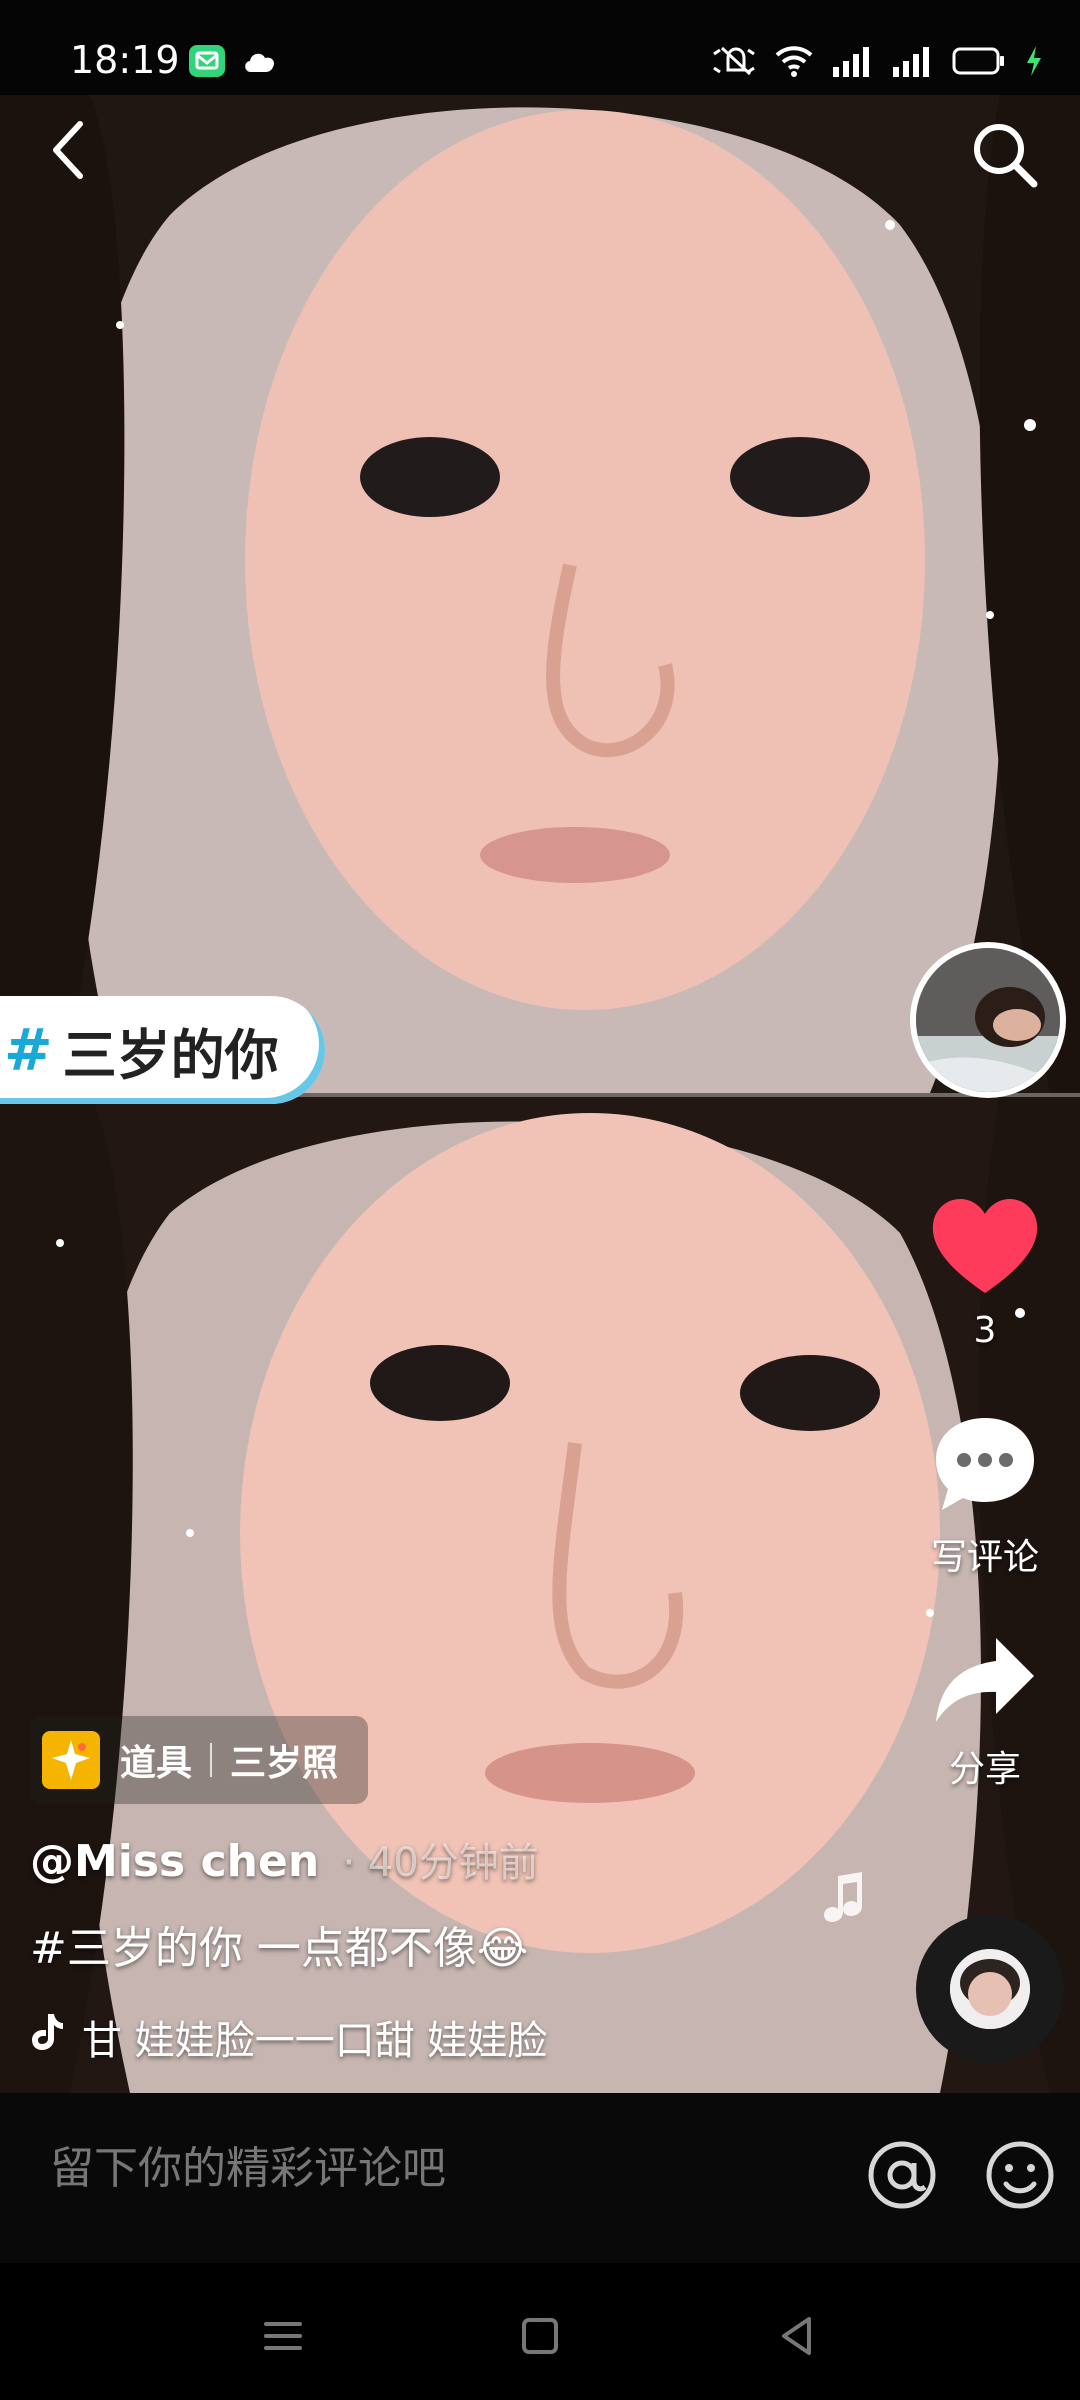 Image resolution: width=1080 pixels, height=2400 pixels. What do you see at coordinates (174, 1861) in the screenshot?
I see `author-name: @Miss chen` at bounding box center [174, 1861].